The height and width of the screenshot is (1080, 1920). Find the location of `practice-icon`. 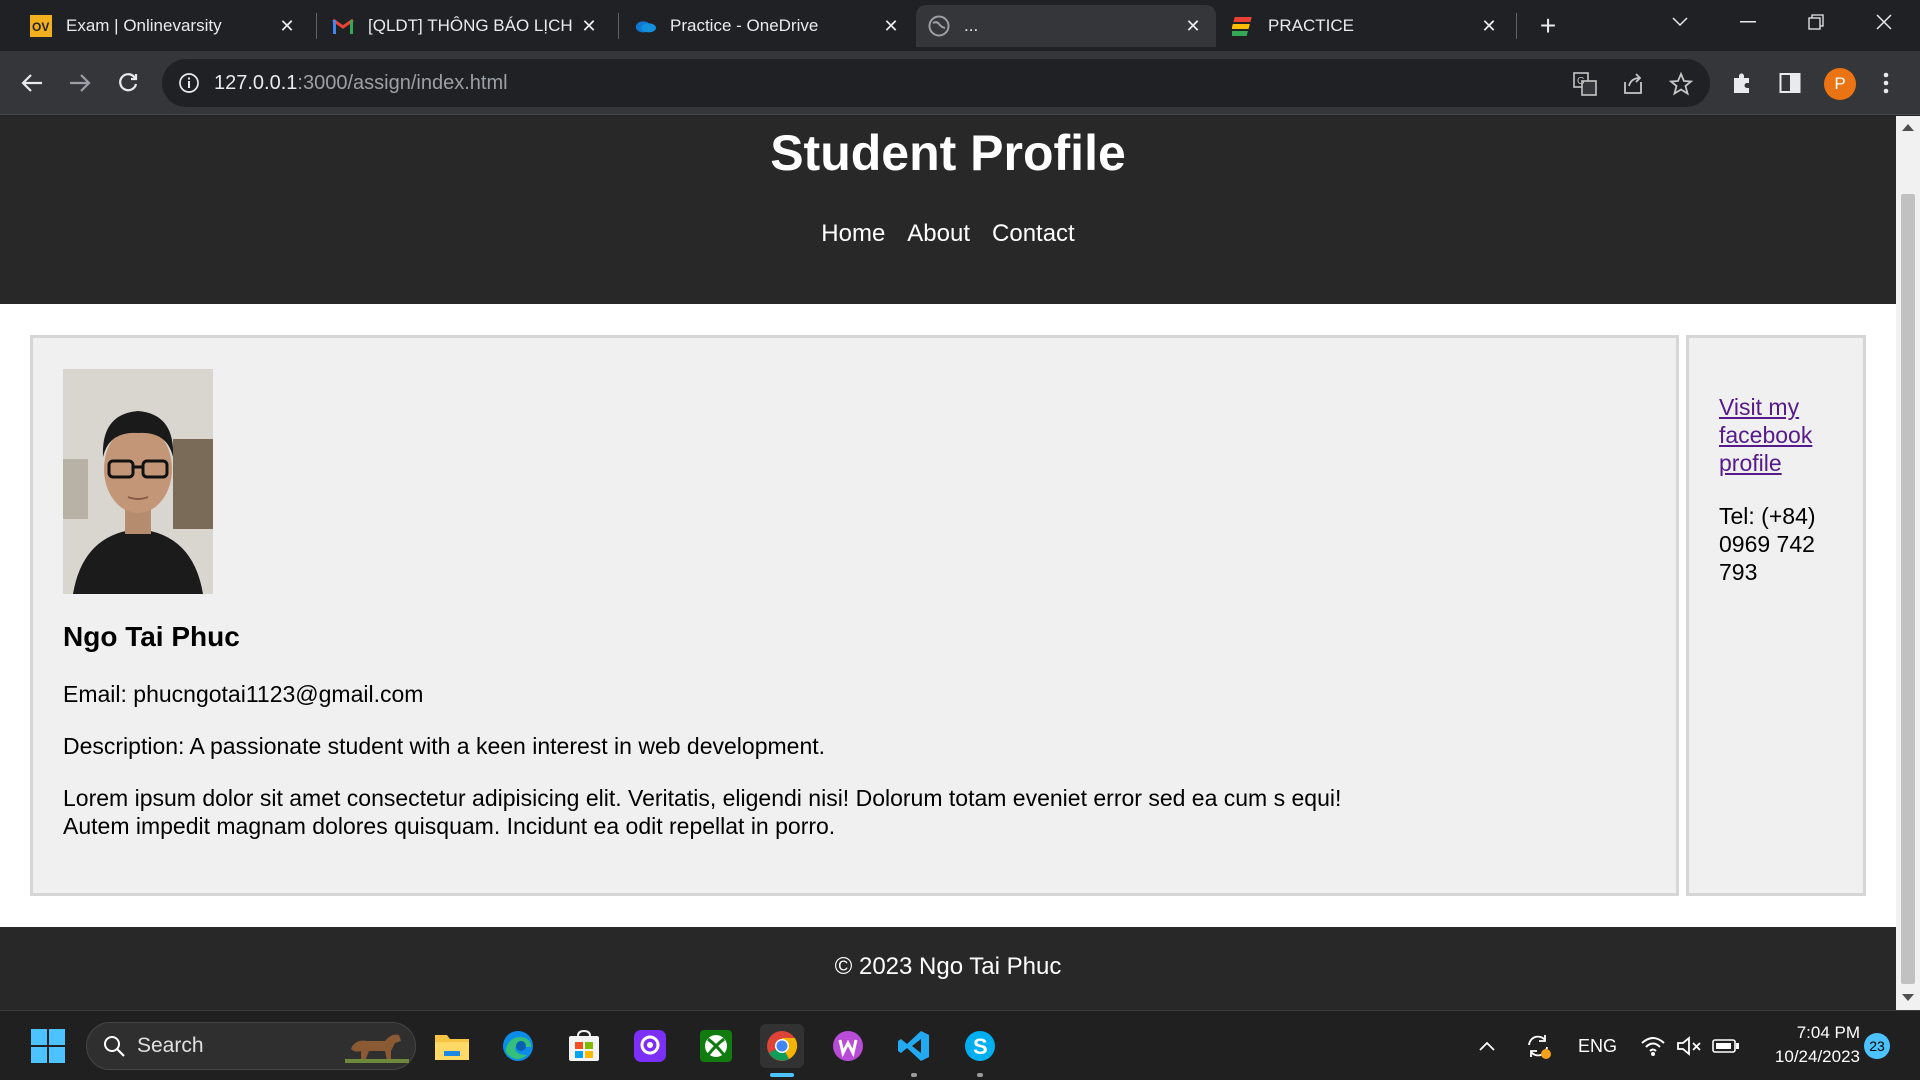

practice-icon is located at coordinates (1243, 26).